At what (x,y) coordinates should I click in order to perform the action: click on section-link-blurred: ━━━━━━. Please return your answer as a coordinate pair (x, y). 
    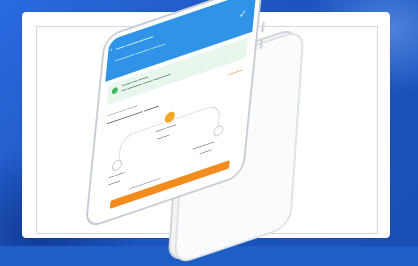
    Looking at the image, I should click on (236, 72).